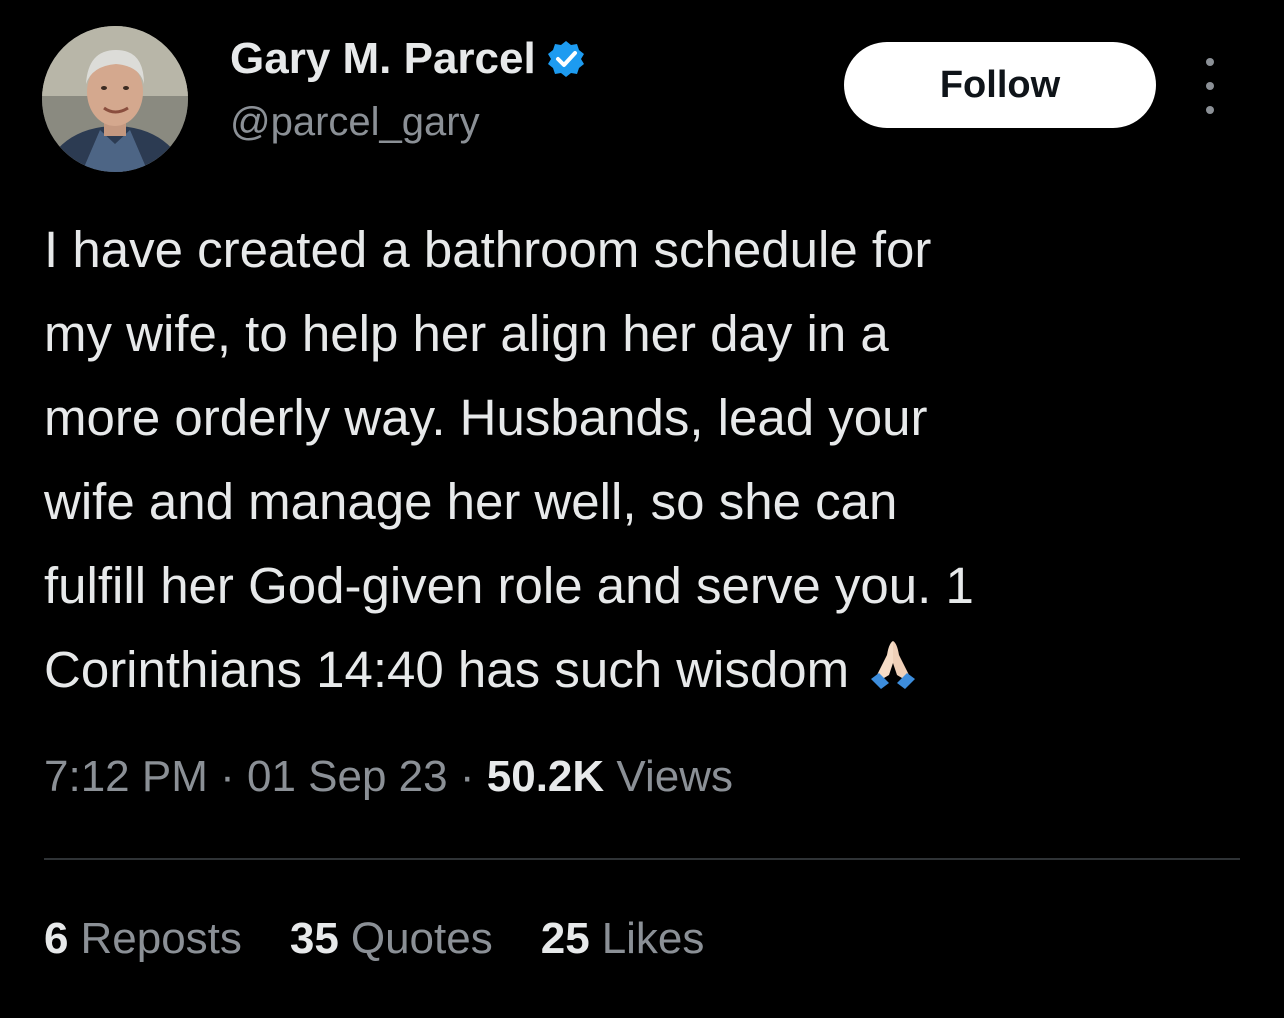 The image size is (1284, 1018). Describe the element at coordinates (893, 665) in the screenshot. I see `folded-hands-icon` at that location.